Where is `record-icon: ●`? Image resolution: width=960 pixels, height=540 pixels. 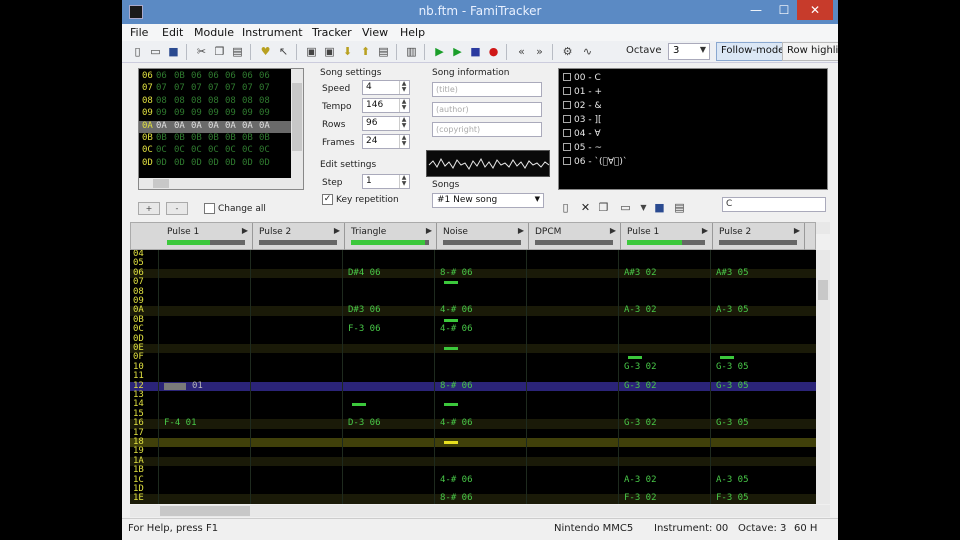
record-icon: ● is located at coordinates (493, 51).